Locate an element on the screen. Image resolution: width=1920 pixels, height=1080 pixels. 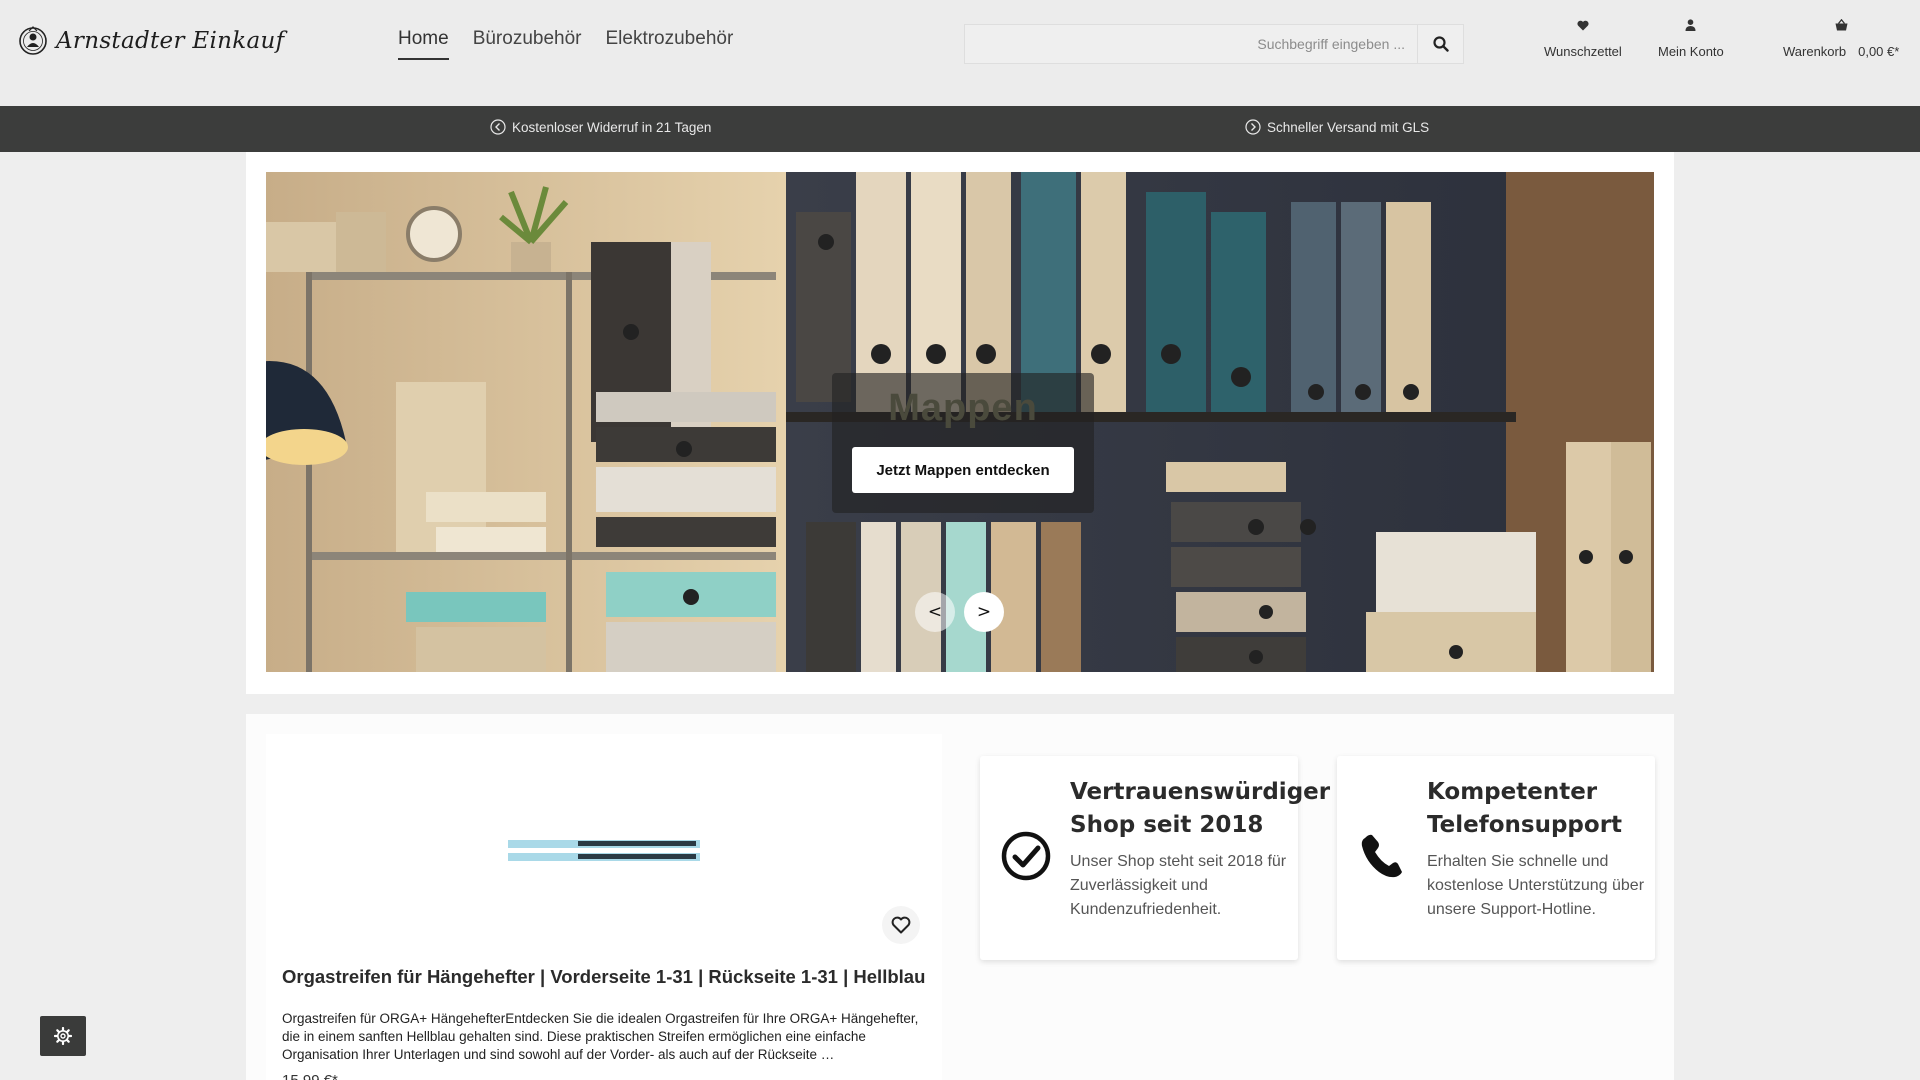
search-input is located at coordinates (1191, 44).